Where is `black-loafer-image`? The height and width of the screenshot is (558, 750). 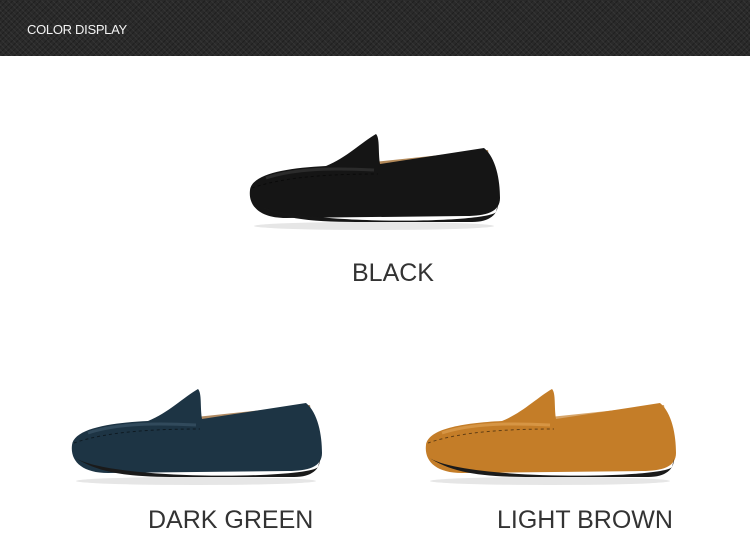
black-loafer-image is located at coordinates (375, 180).